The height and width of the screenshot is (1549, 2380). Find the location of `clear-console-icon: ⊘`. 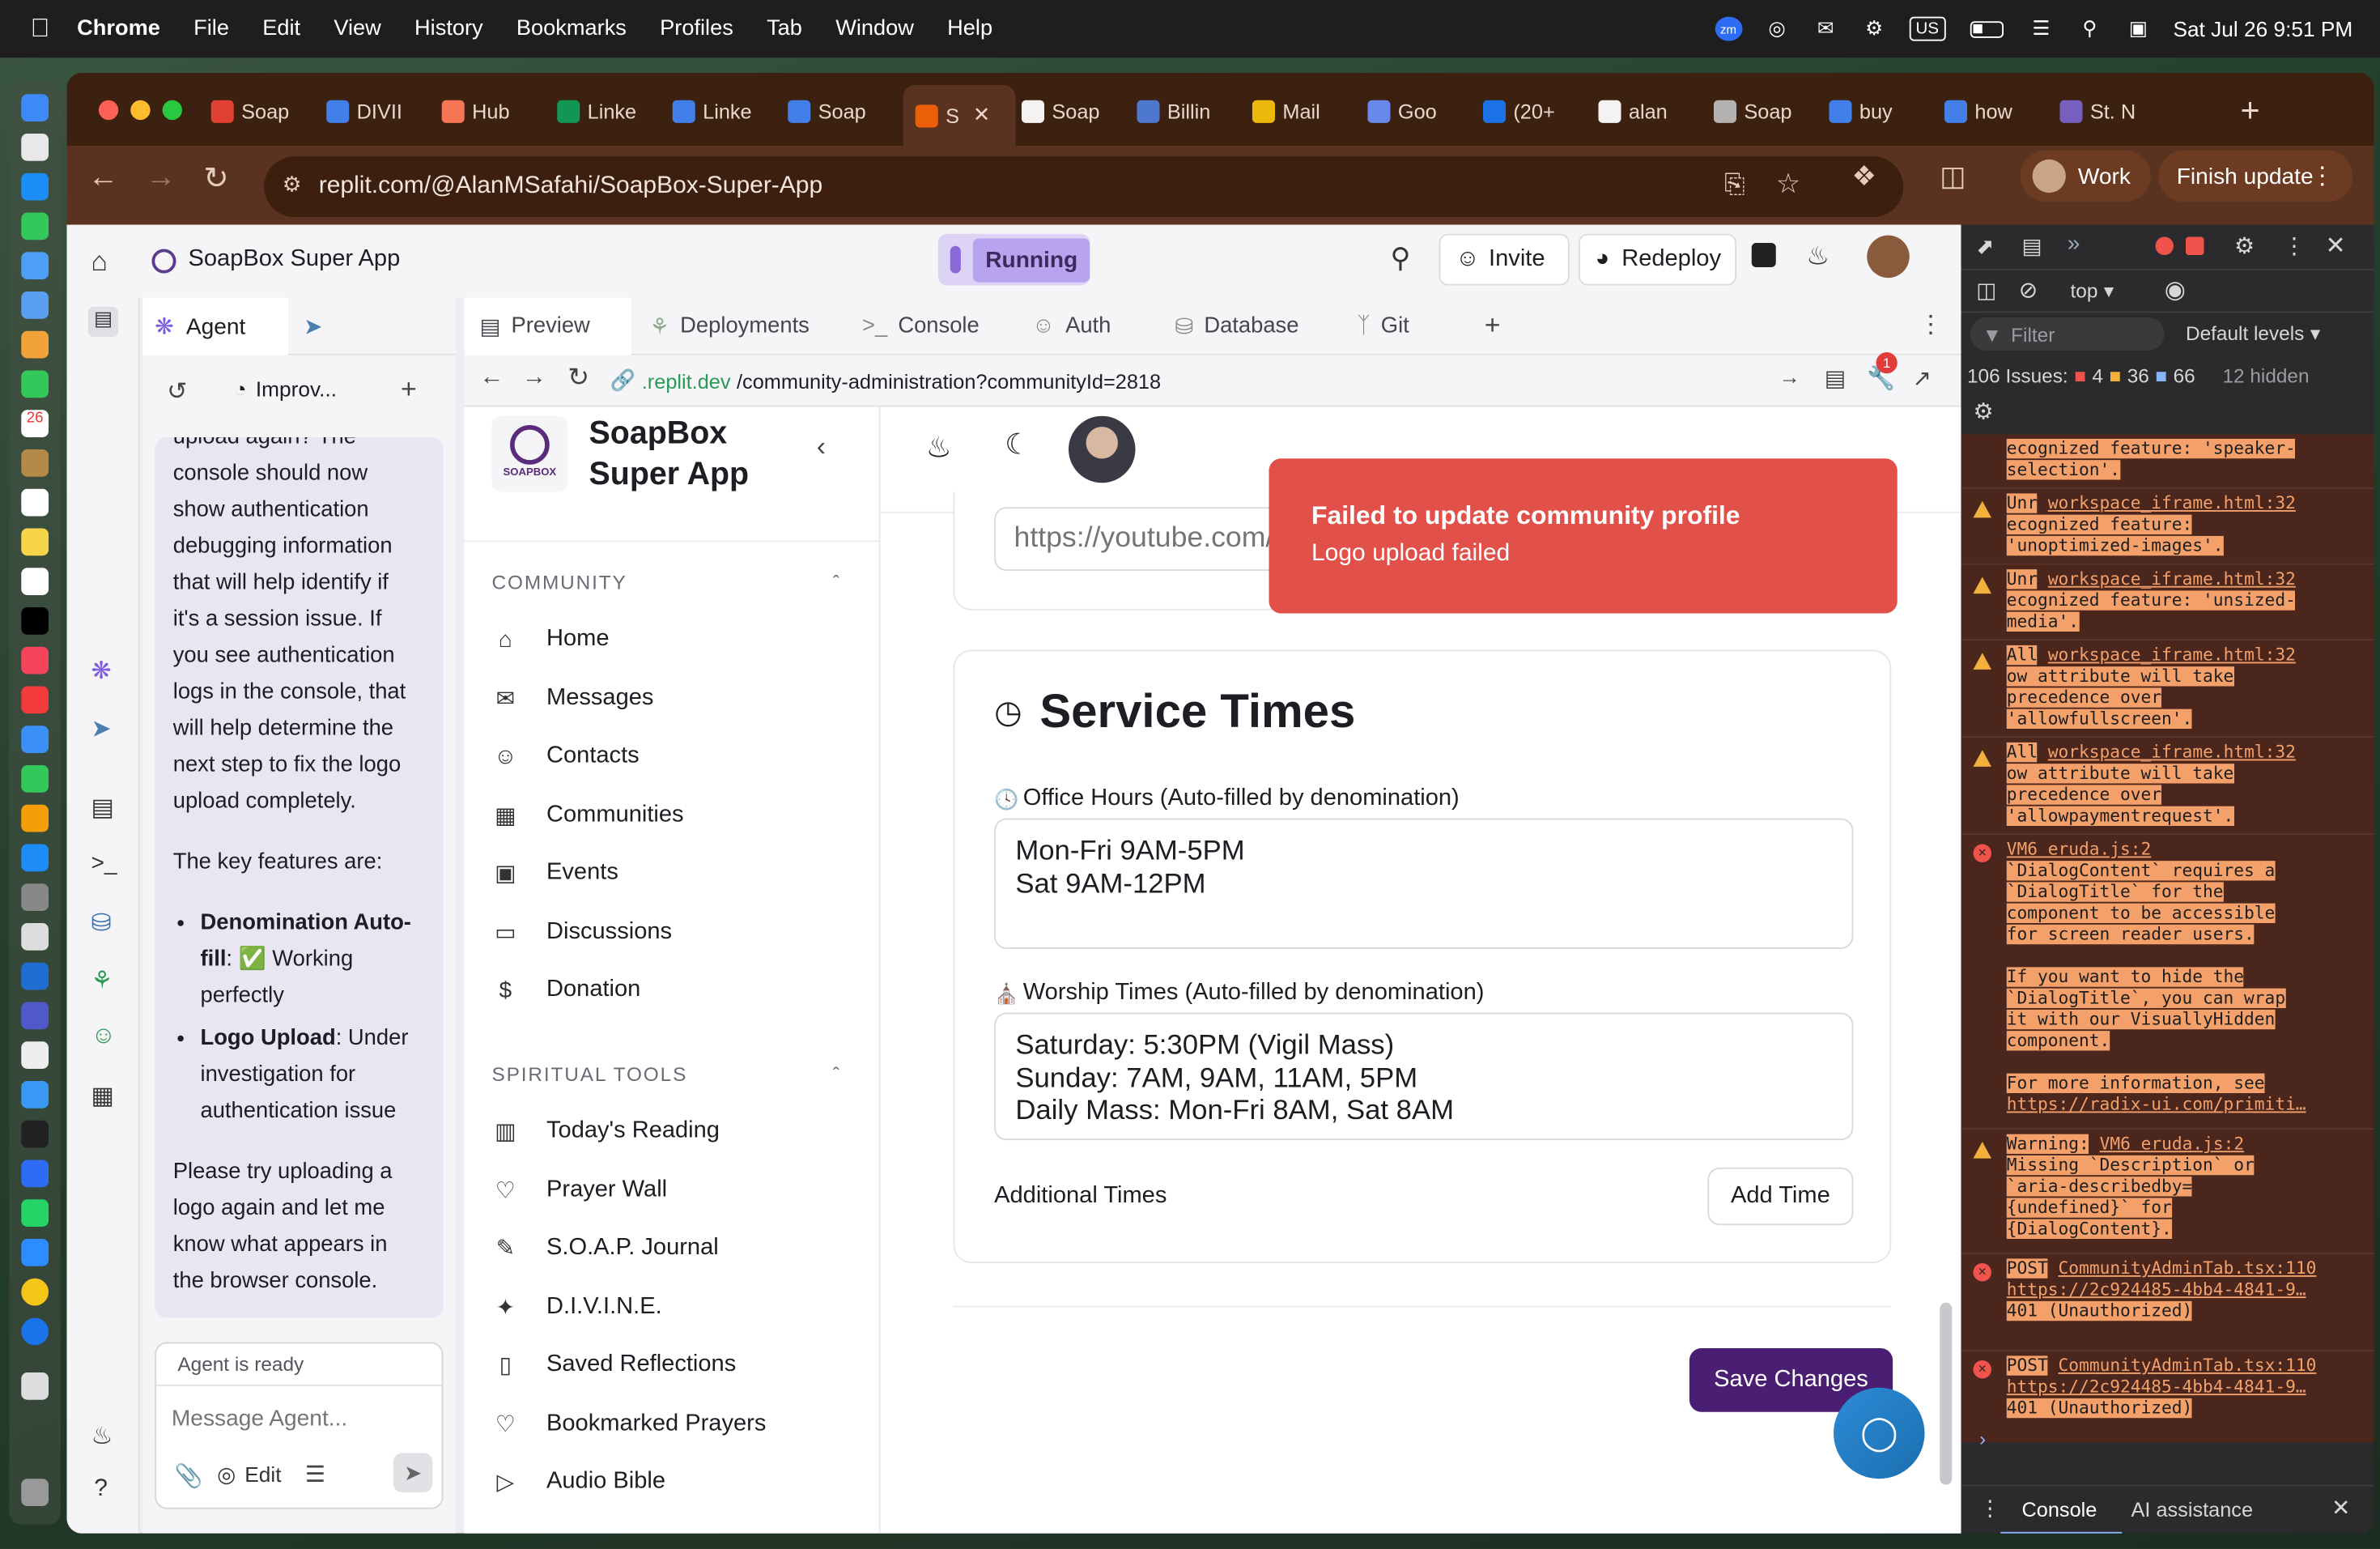

clear-console-icon: ⊘ is located at coordinates (2029, 290).